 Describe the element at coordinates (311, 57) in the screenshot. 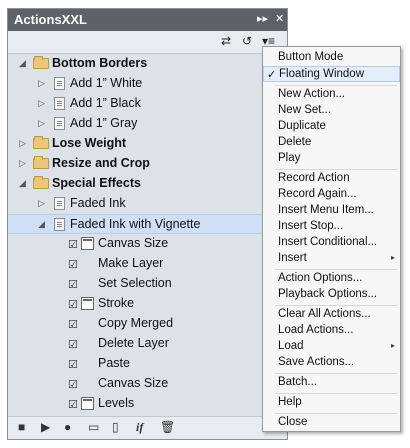

I see `menu-item-label: Button Mode` at that location.